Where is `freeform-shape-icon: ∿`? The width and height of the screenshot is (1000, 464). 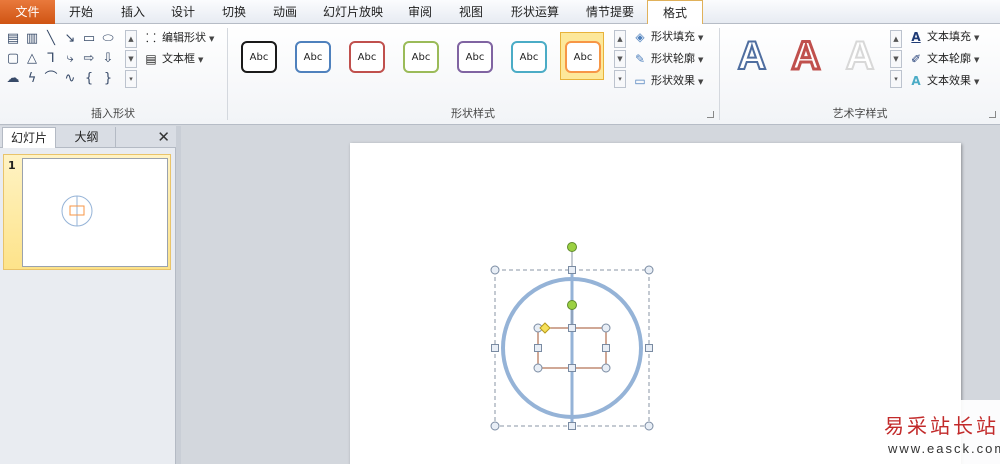 freeform-shape-icon: ∿ is located at coordinates (70, 79).